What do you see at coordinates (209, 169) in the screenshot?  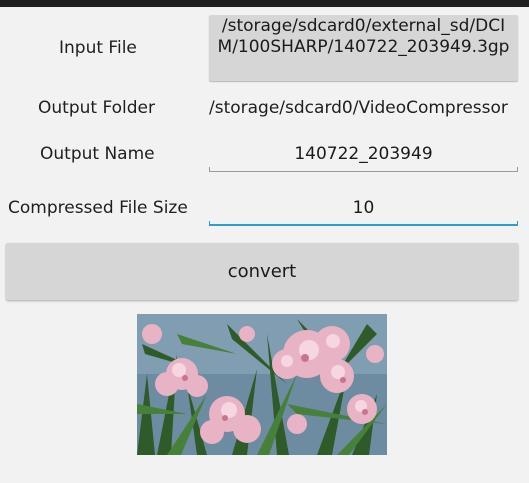 I see `output-name-tick-left` at bounding box center [209, 169].